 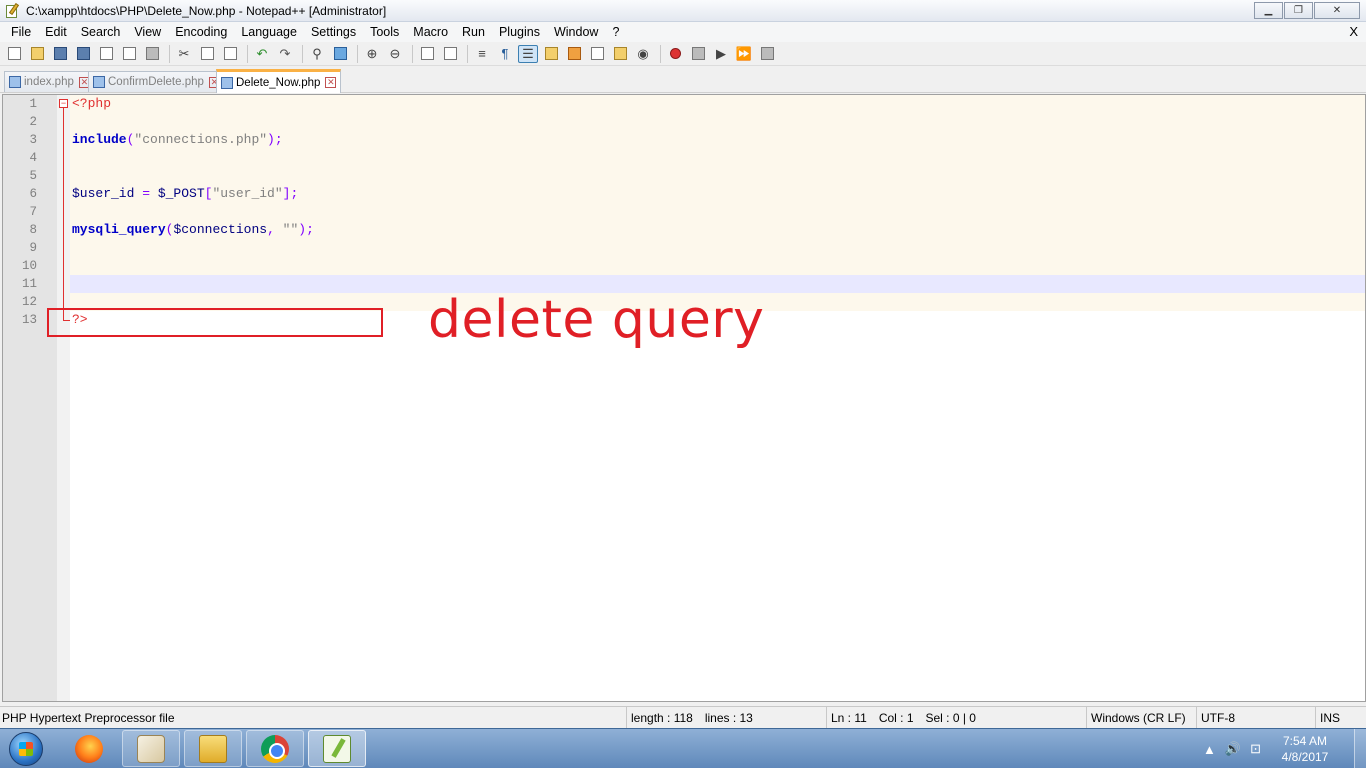 What do you see at coordinates (721, 54) in the screenshot?
I see `play-macro-button: ▶` at bounding box center [721, 54].